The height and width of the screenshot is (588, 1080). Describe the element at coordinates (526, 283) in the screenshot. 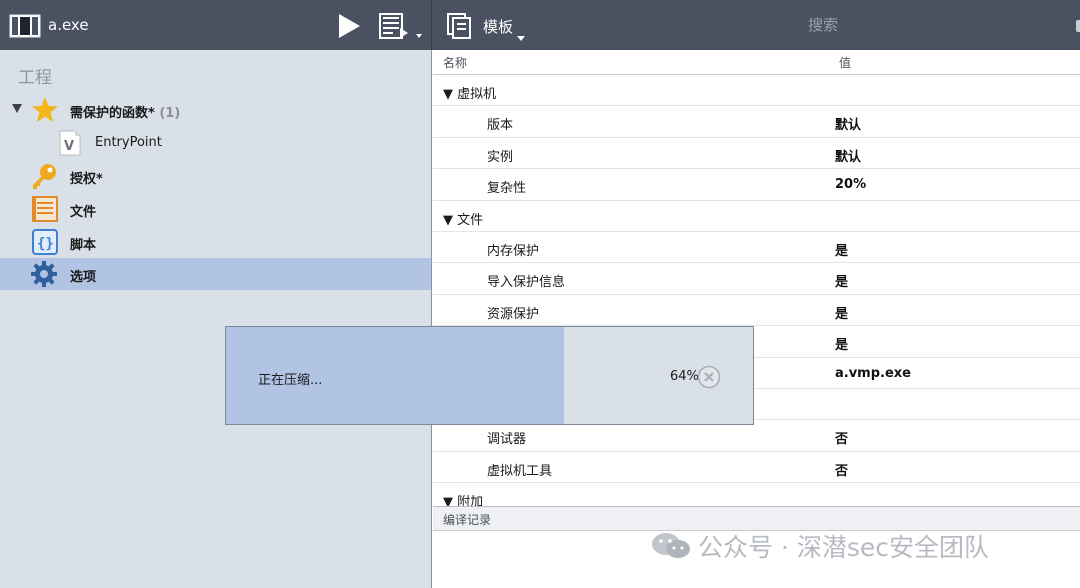

I see `property-name: 导入保护信息` at that location.